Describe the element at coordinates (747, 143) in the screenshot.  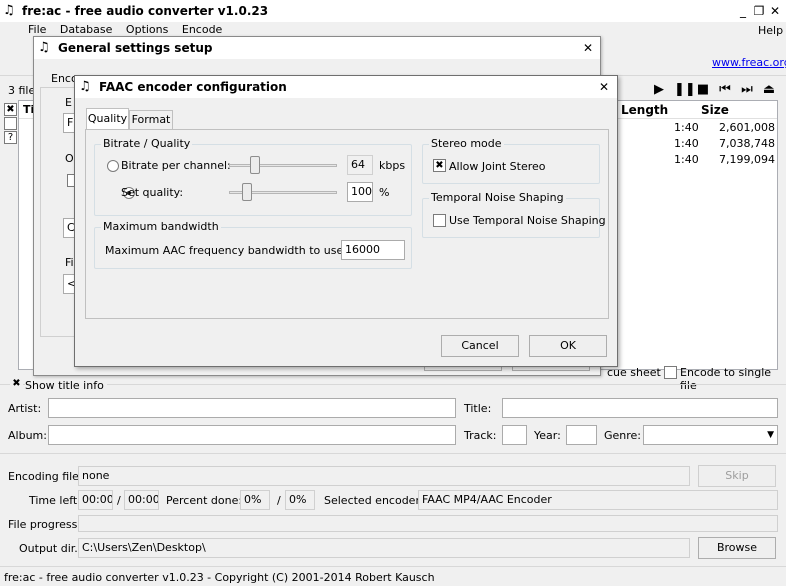
I see `track-size: 7,038,748` at that location.